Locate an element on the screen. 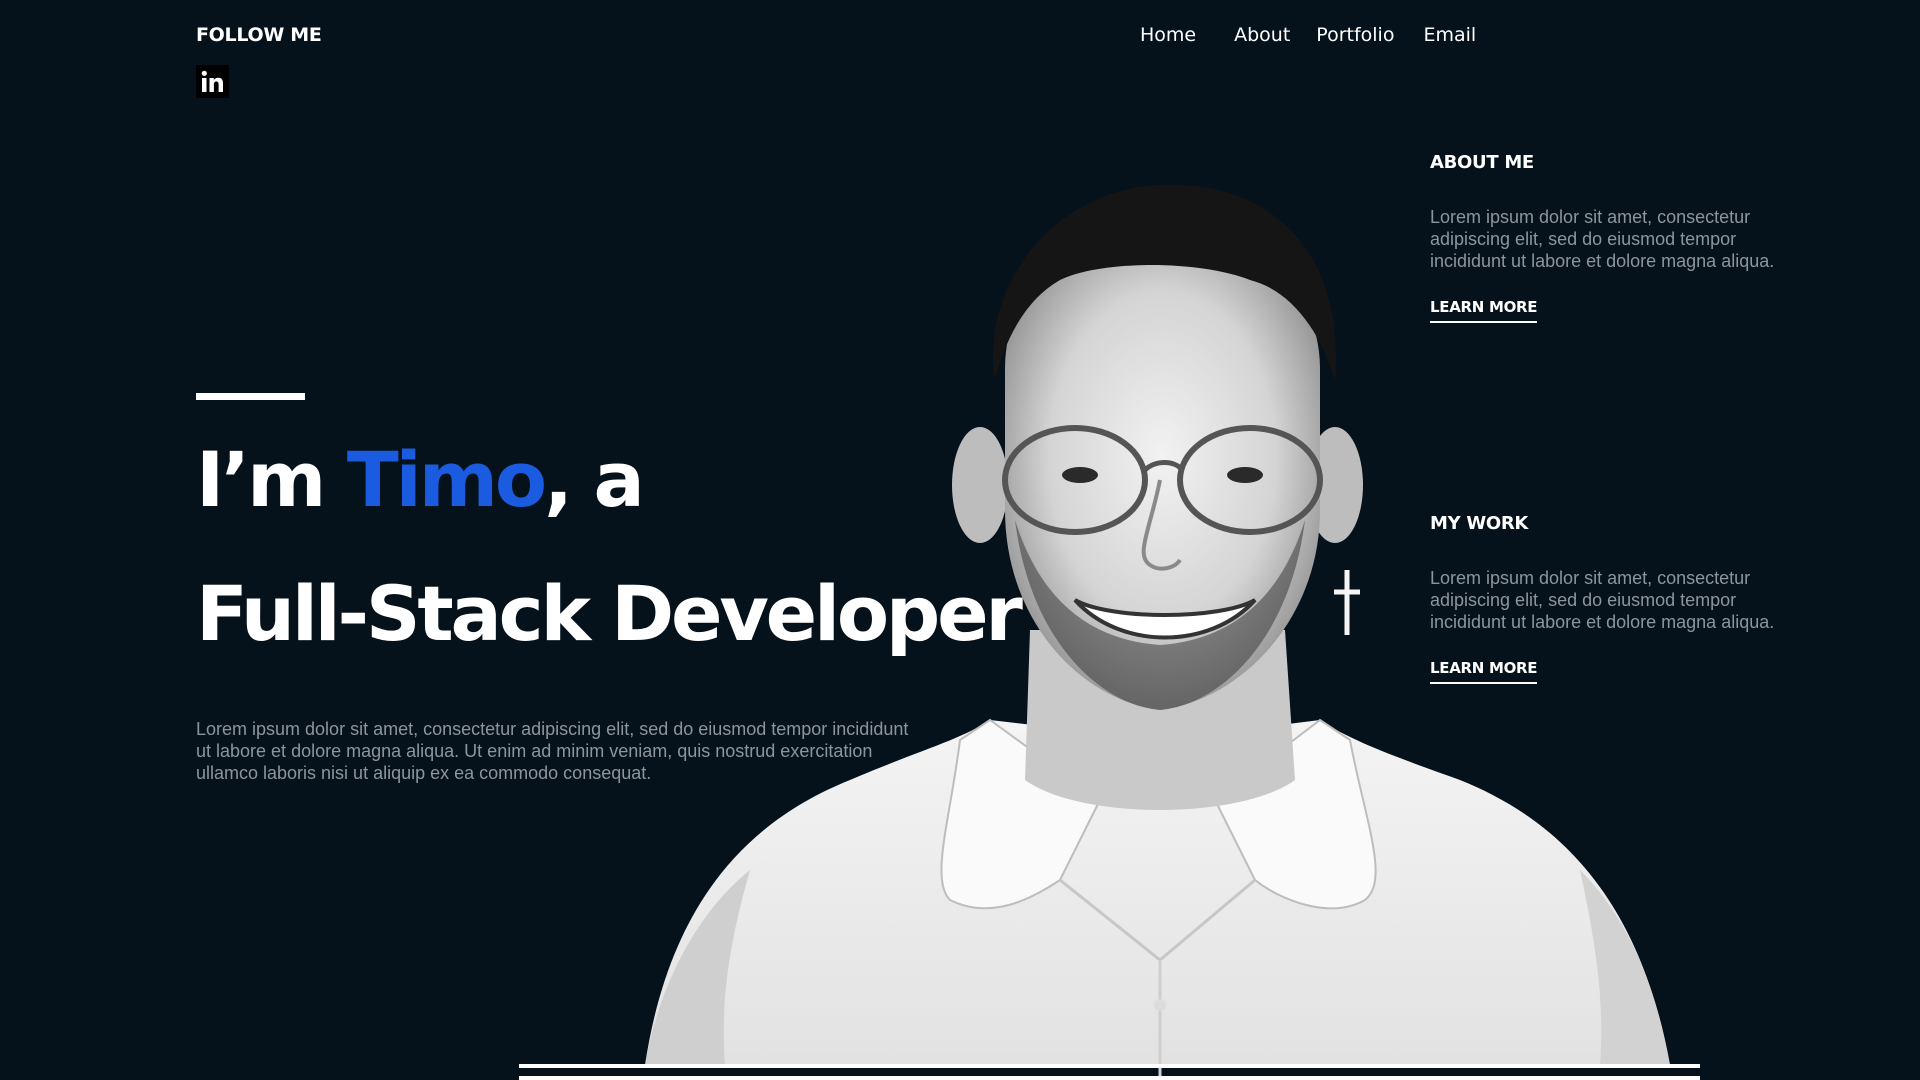 The height and width of the screenshot is (1080, 1920). accent-bar is located at coordinates (250, 396).